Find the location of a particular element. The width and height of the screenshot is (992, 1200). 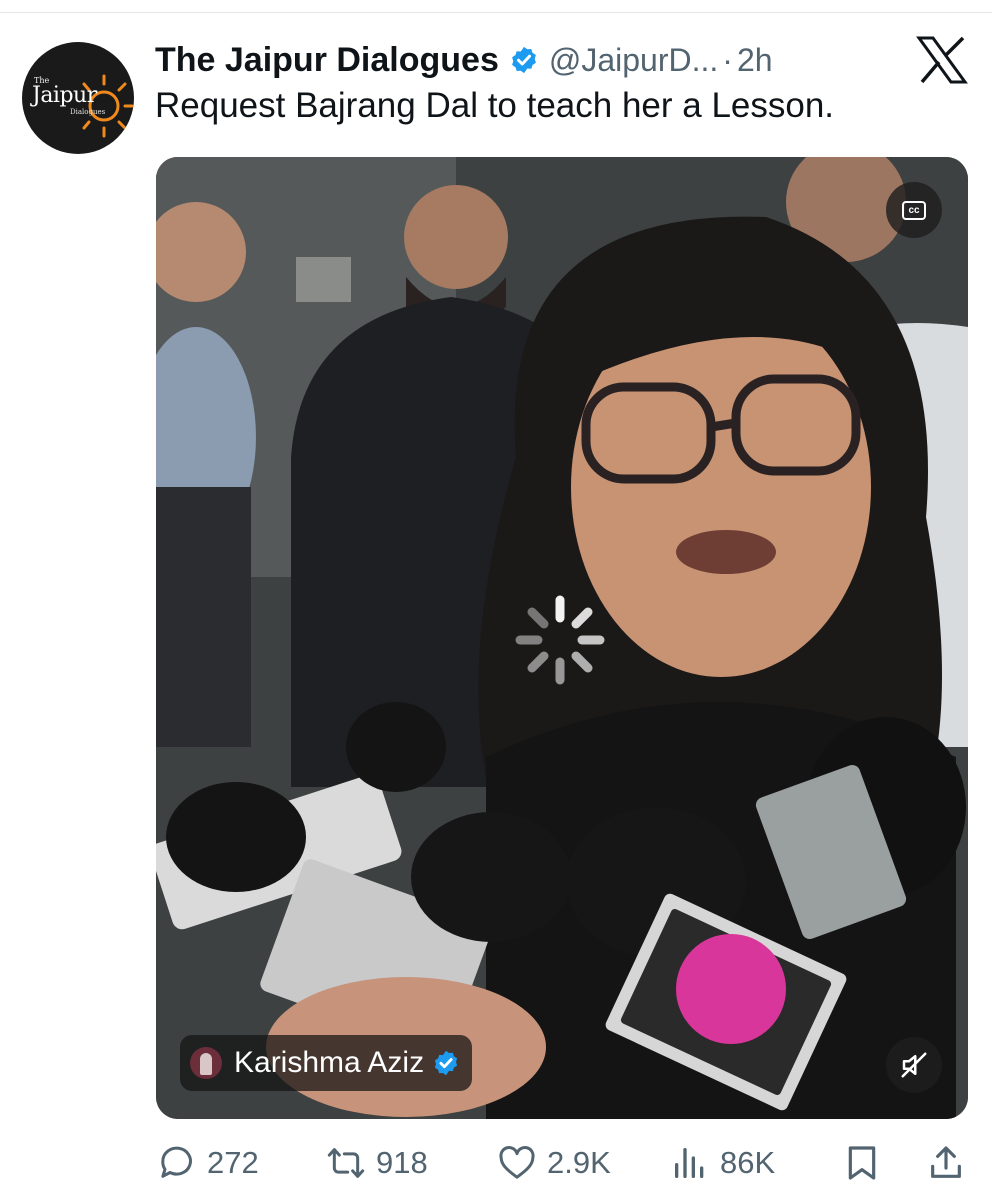

speaker-muted-icon is located at coordinates (914, 1065).